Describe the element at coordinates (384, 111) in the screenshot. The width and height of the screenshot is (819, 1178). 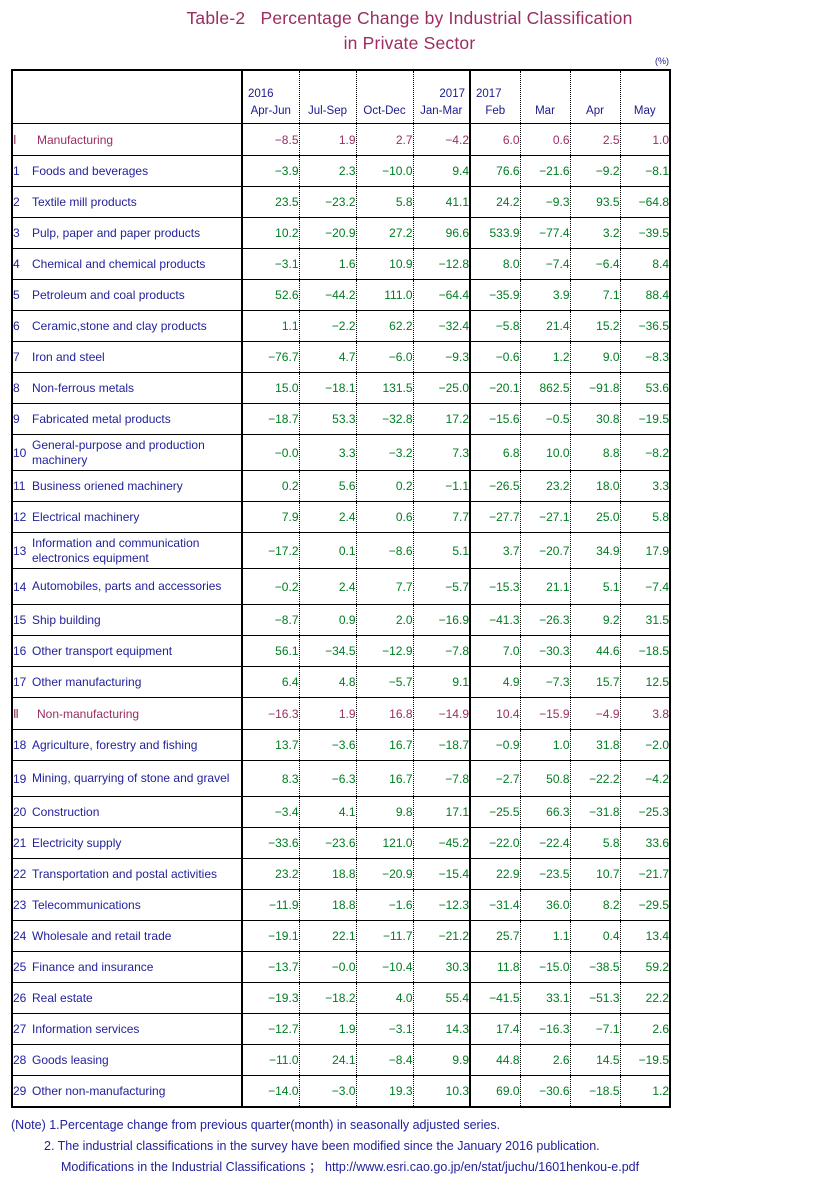
I see `column-header-period: Oct-Dec` at that location.